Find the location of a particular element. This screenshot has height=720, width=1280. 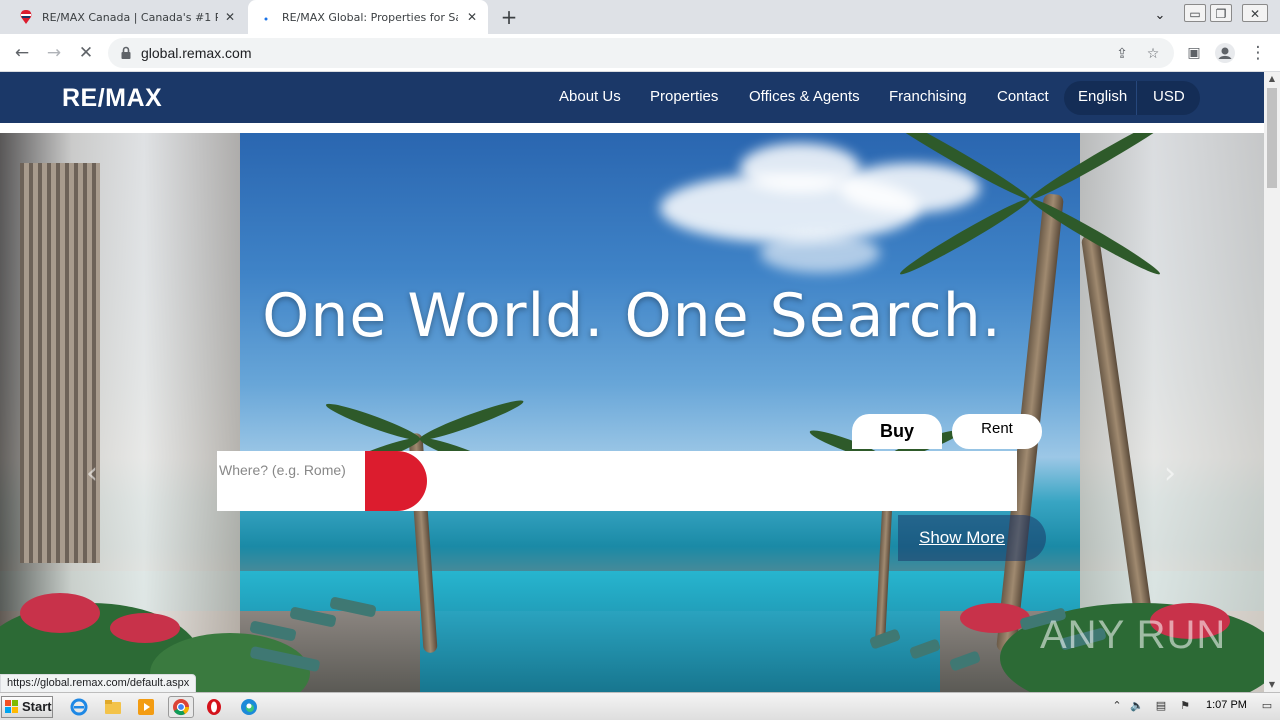

show-more-button: Show More is located at coordinates (972, 538).